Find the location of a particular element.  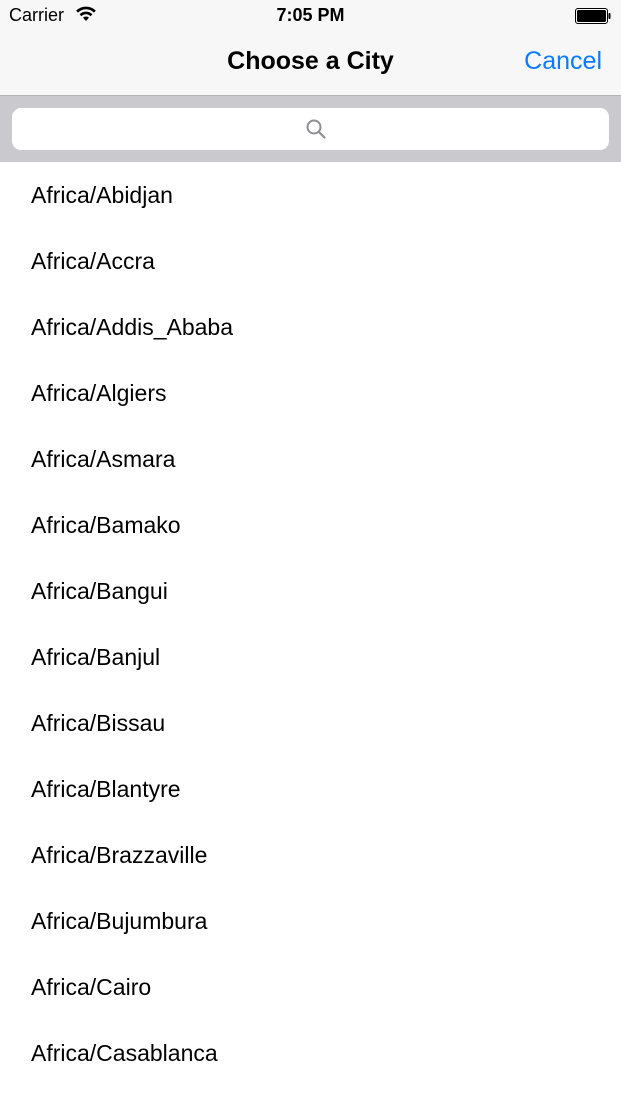

search-field is located at coordinates (310, 130).